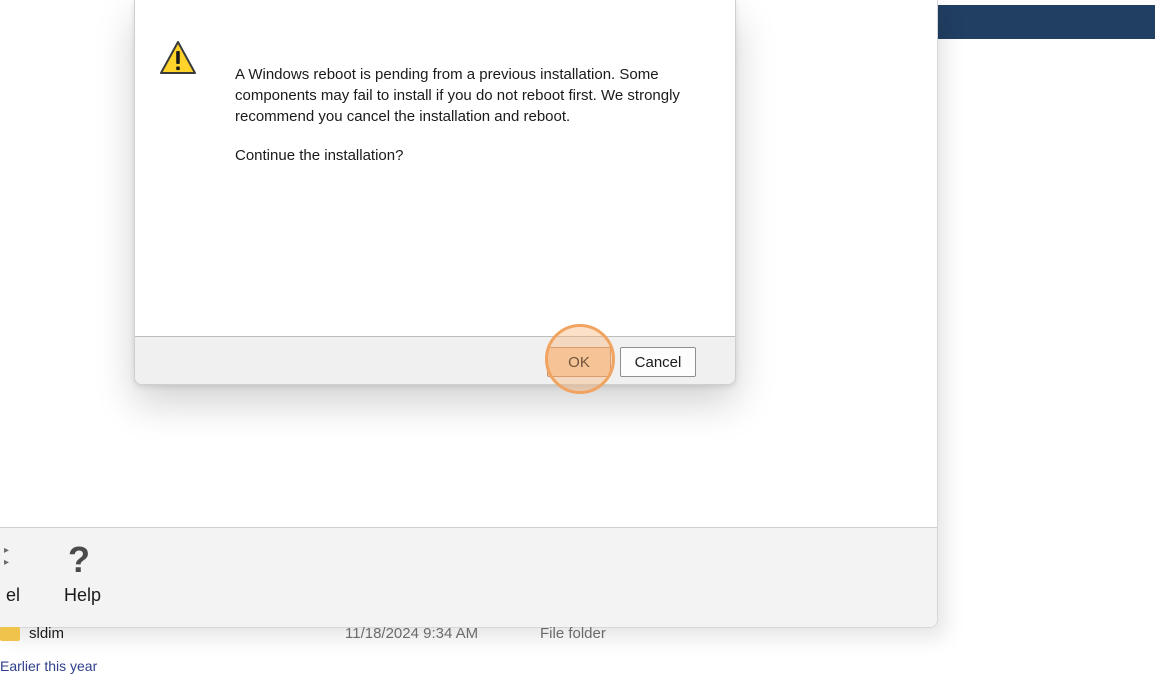  Describe the element at coordinates (658, 362) in the screenshot. I see `cancel-button: Cancel` at that location.